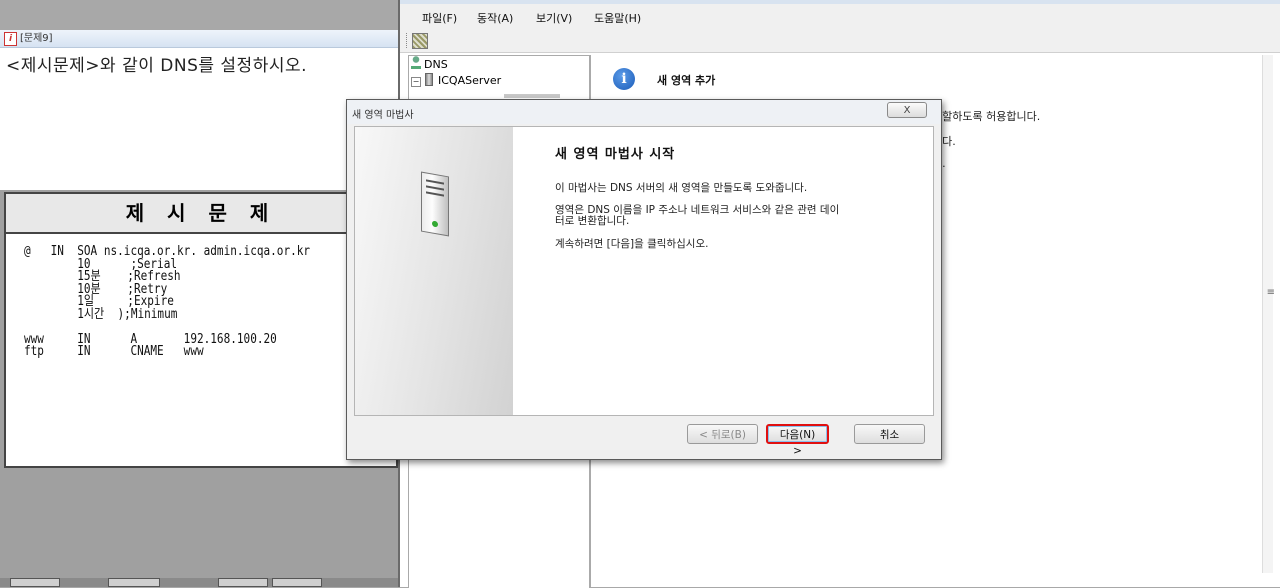 This screenshot has width=1280, height=588. Describe the element at coordinates (439, 18) in the screenshot. I see `menu-file: 파일(F)` at that location.